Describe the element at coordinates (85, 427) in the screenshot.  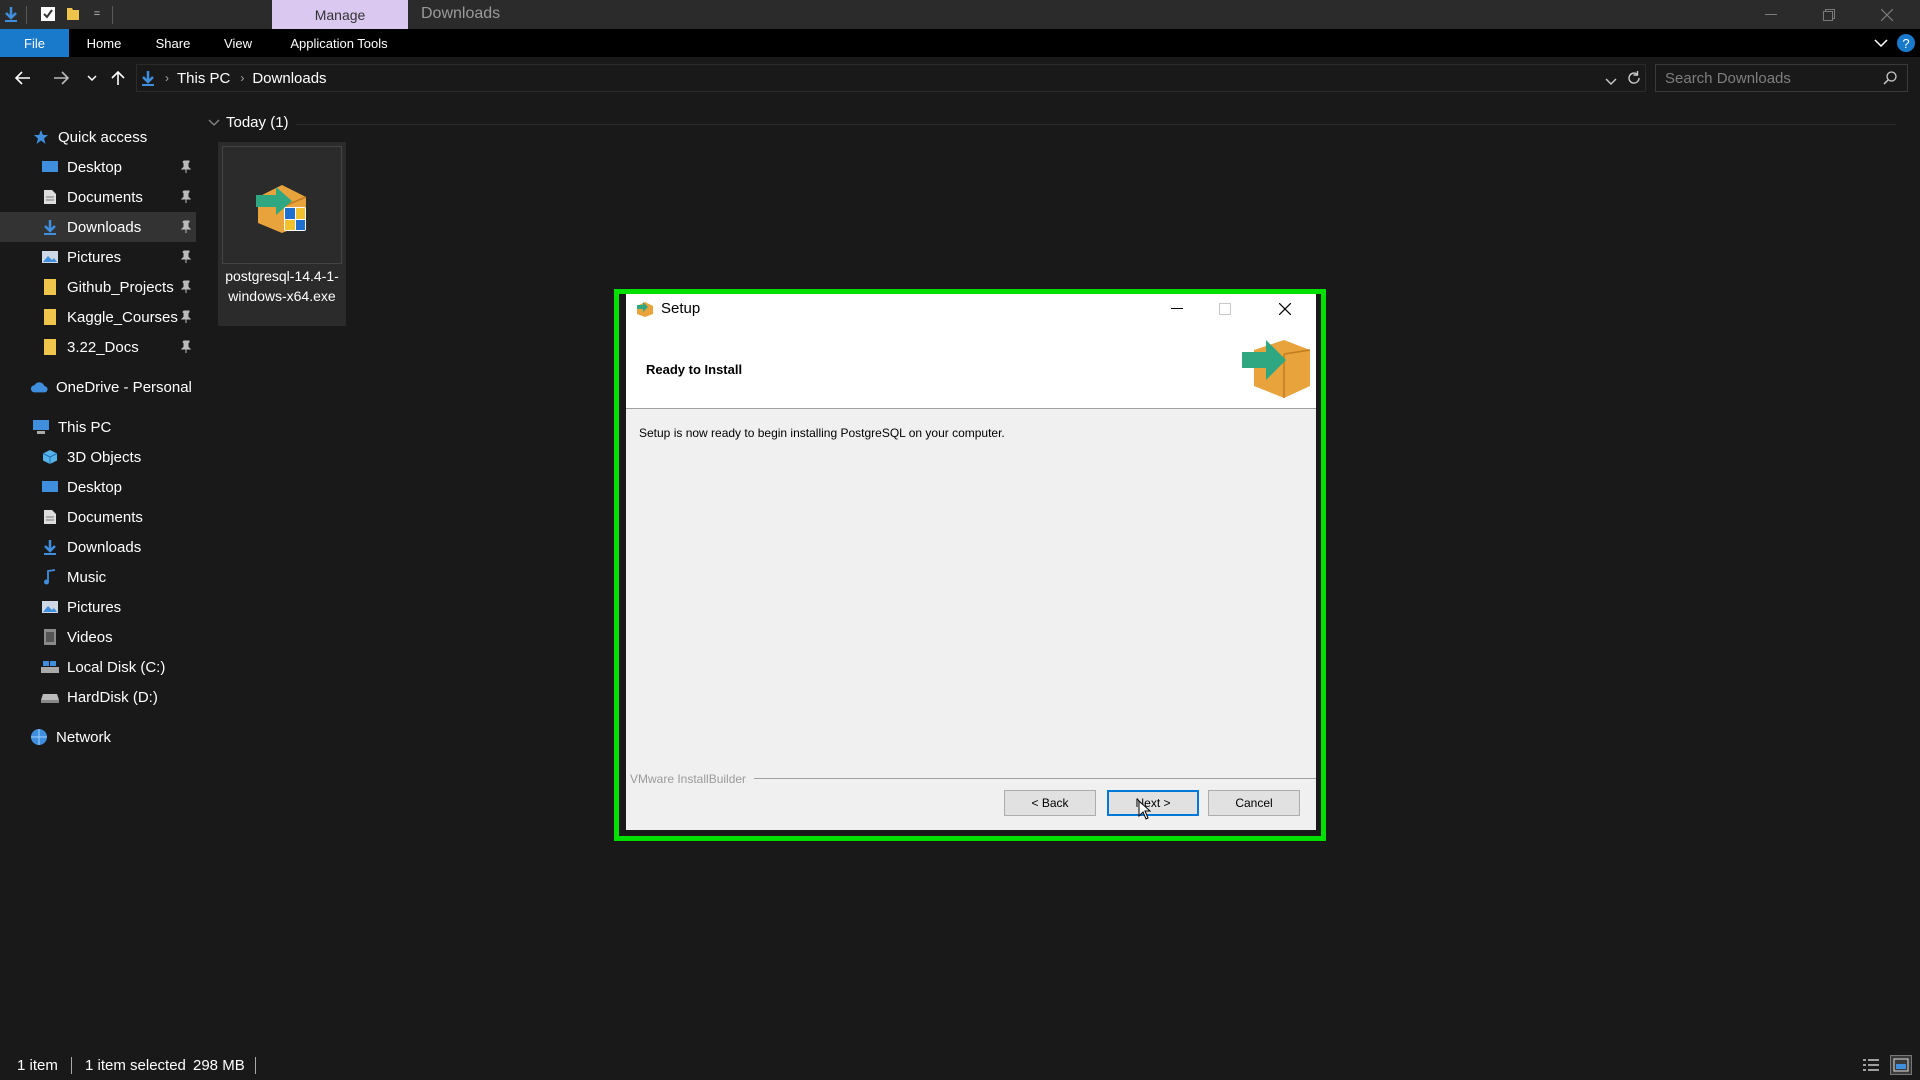
I see `sidebar-item-label: This PC` at that location.